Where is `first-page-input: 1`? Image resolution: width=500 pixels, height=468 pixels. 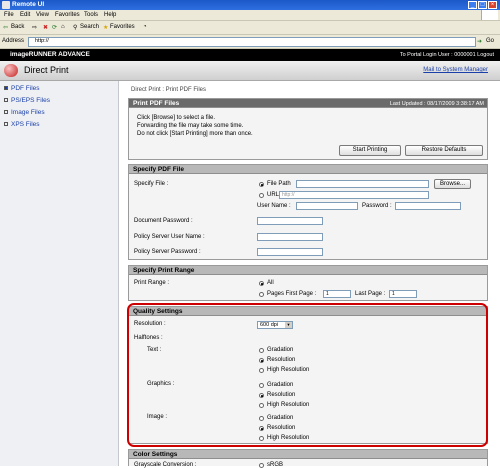
first-page-input: 1 is located at coordinates (337, 294).